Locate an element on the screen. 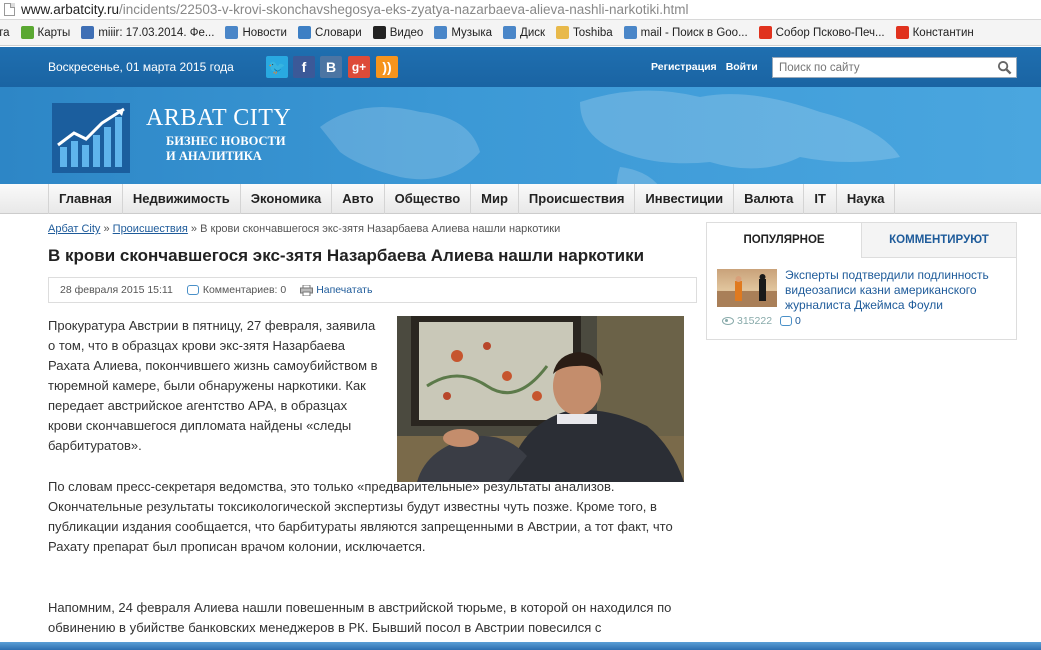  bookmark-item: Карты is located at coordinates (45, 32).